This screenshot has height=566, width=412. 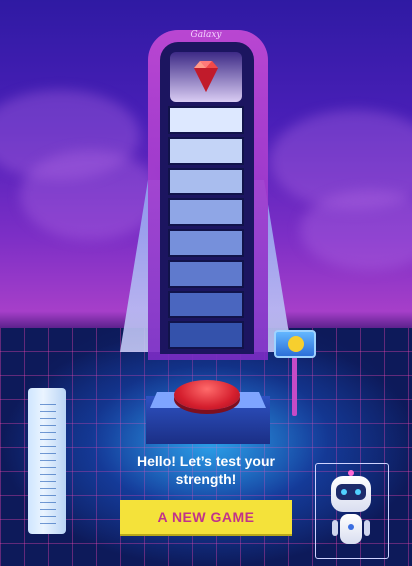 I want to click on strength-meter, so click(x=206, y=229).